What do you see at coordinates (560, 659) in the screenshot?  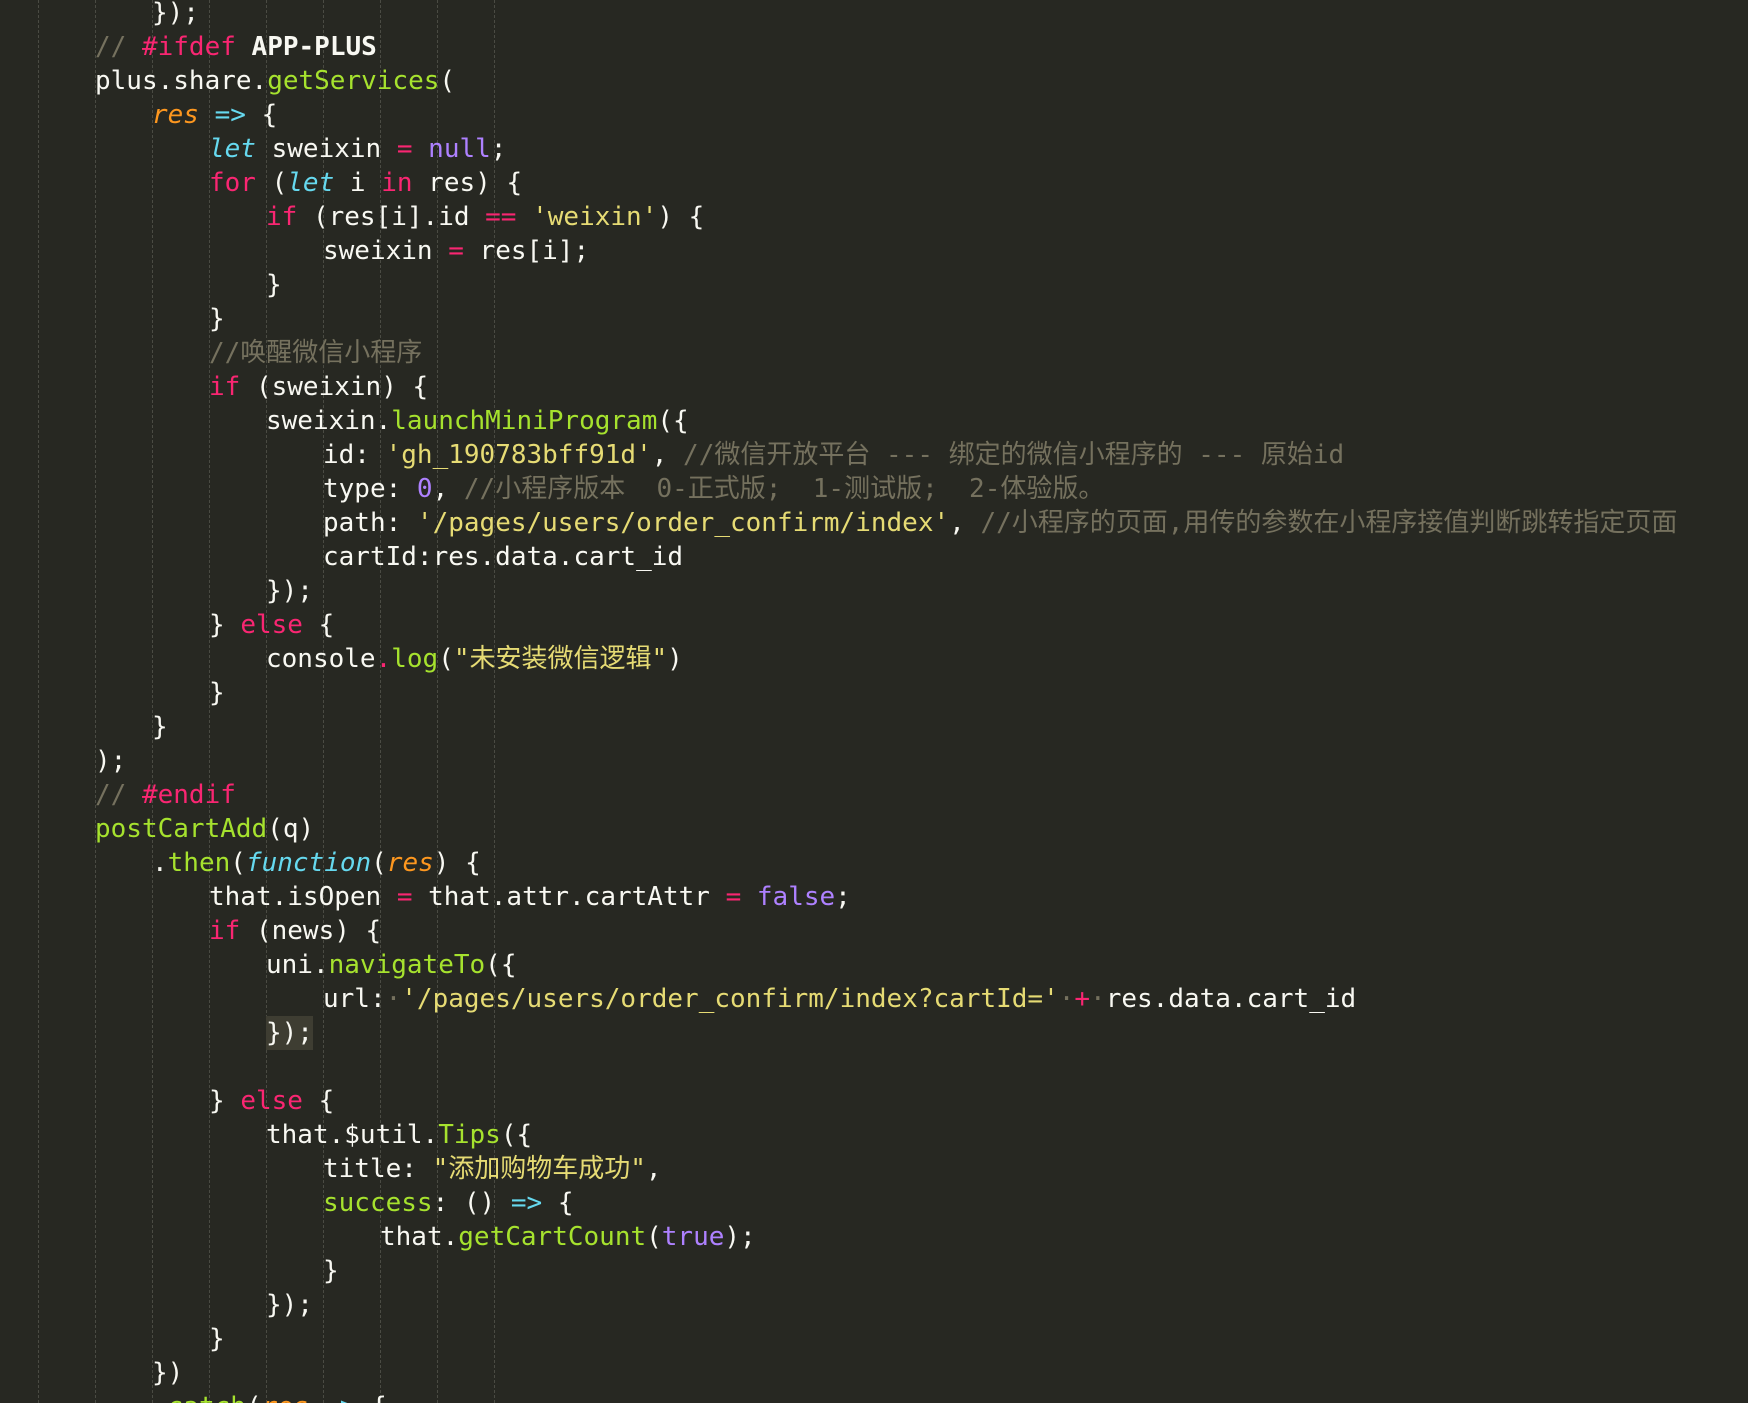 I see `code-token-string: "未安装微信逻辑"` at bounding box center [560, 659].